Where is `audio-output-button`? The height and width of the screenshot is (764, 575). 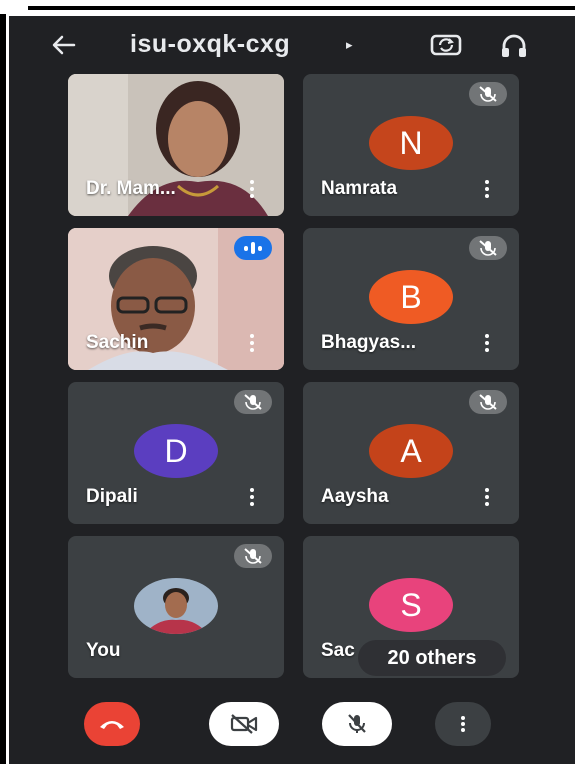
audio-output-button is located at coordinates (514, 46).